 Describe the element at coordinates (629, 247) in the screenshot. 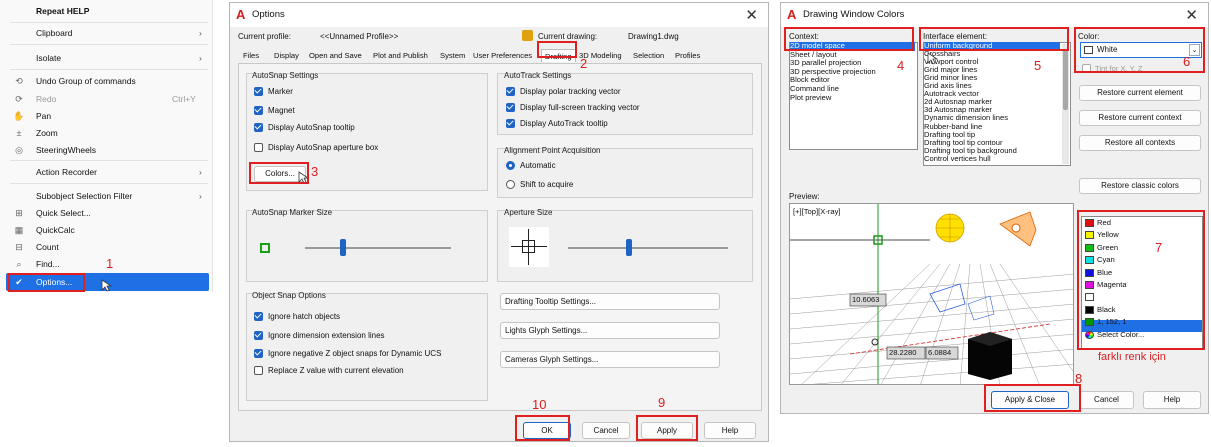

I see `aperture-size-slider` at that location.